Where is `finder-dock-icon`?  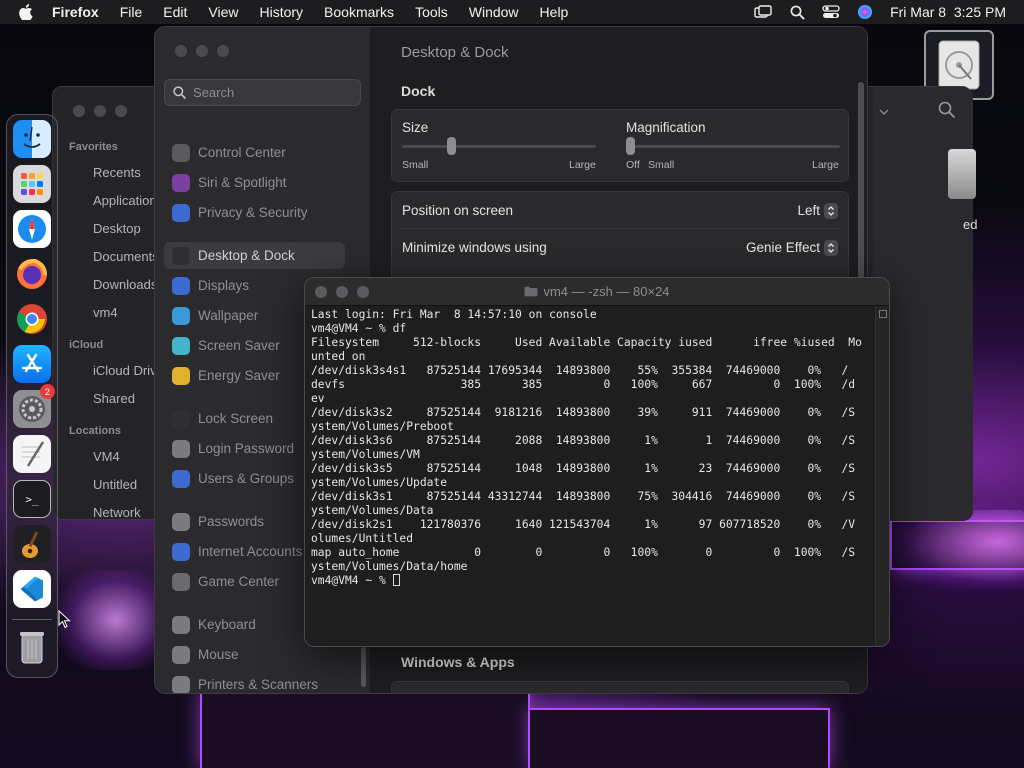
finder-dock-icon is located at coordinates (32, 139).